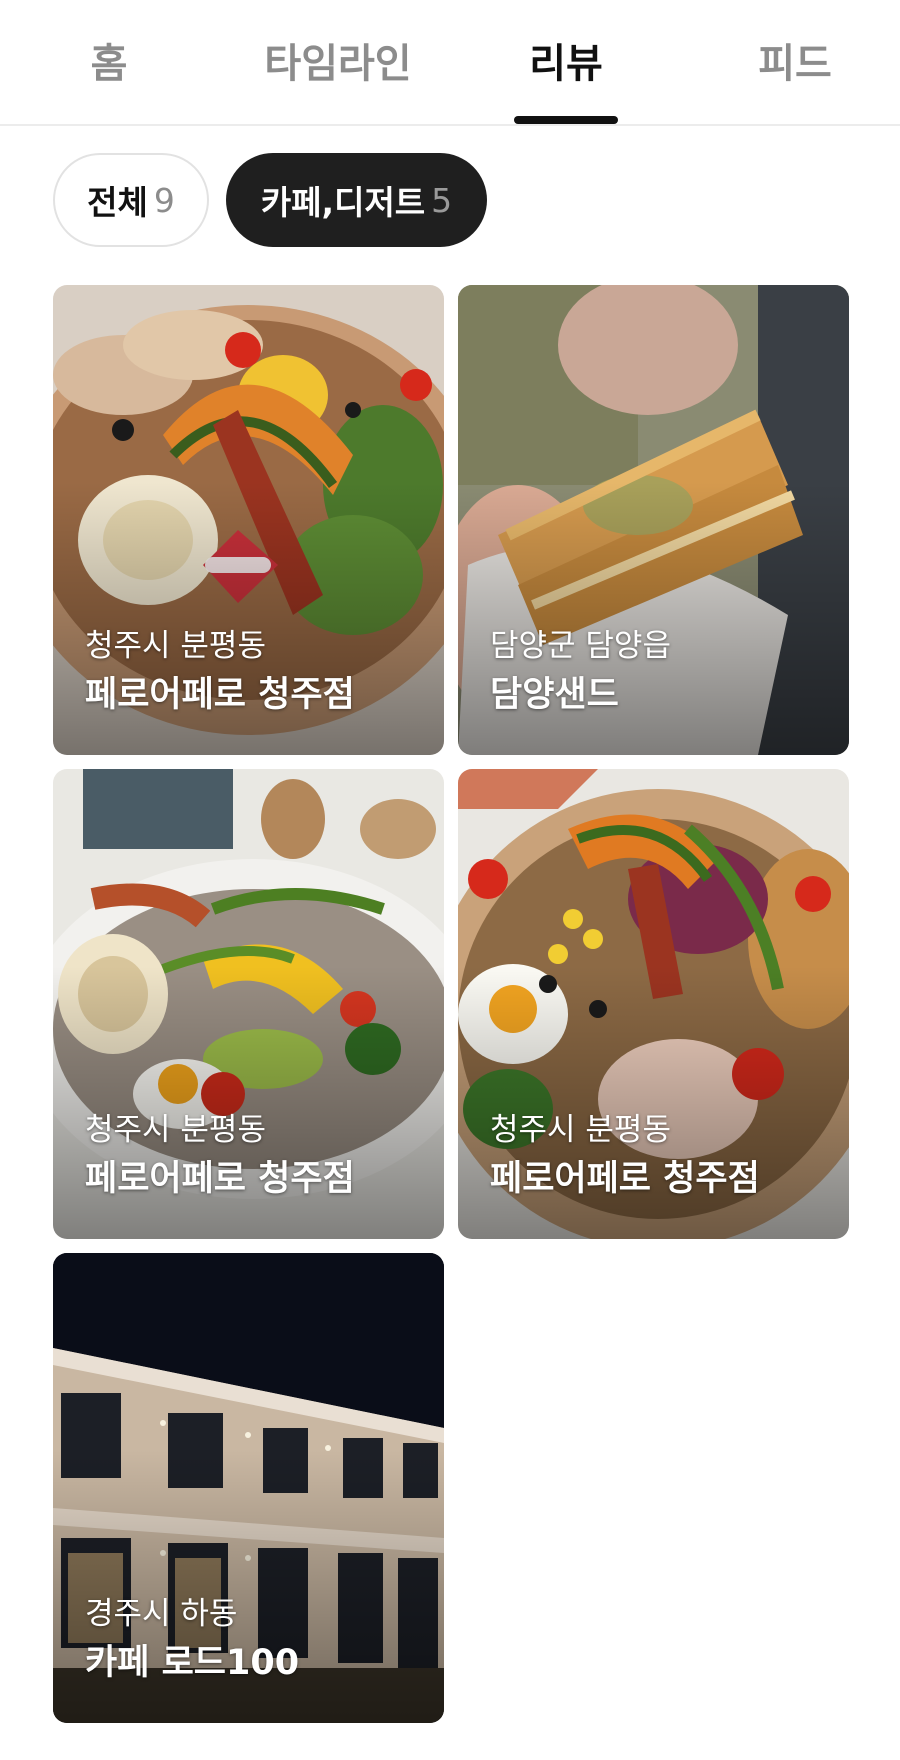  I want to click on review-location: 담양군 담양읍, so click(580, 646).